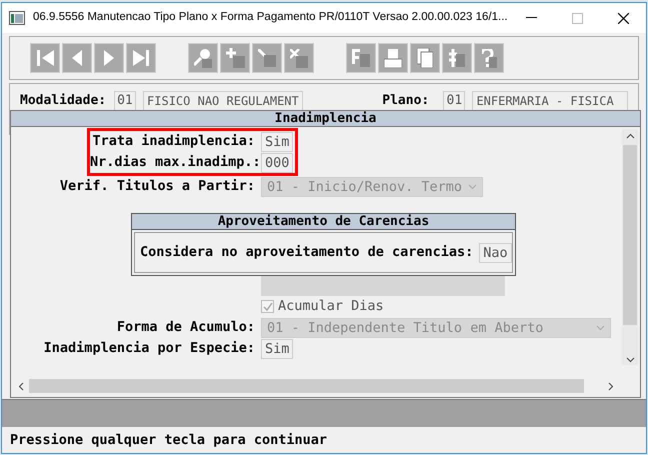  I want to click on scroll-thumb, so click(630, 235).